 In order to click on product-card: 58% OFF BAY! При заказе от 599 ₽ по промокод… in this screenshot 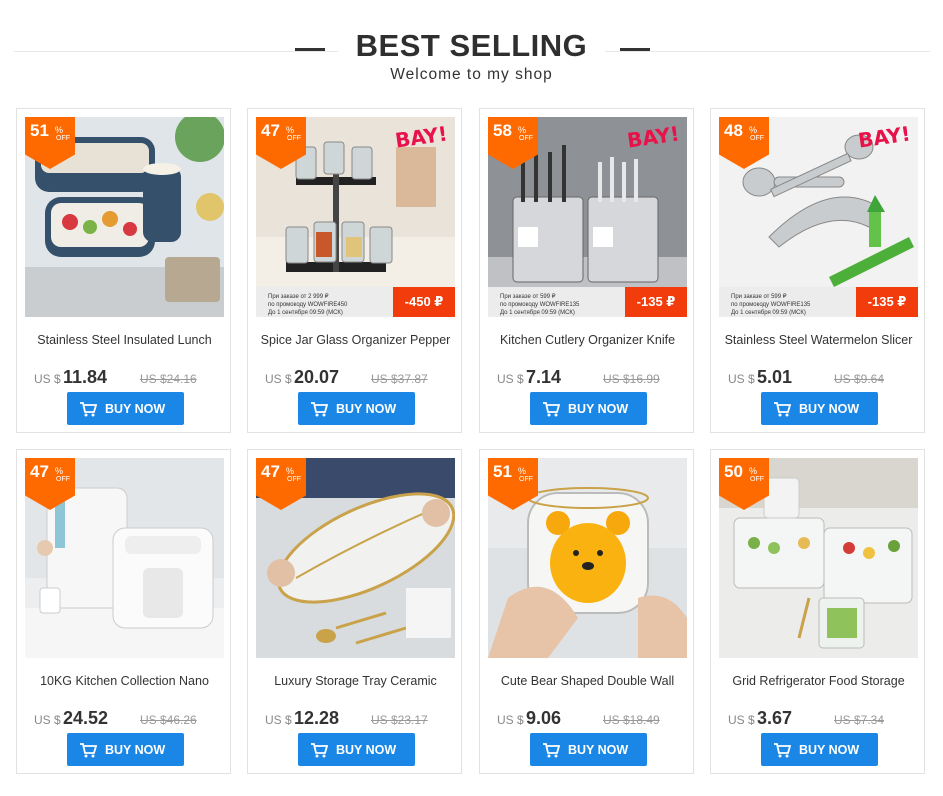, I will do `click(586, 270)`.